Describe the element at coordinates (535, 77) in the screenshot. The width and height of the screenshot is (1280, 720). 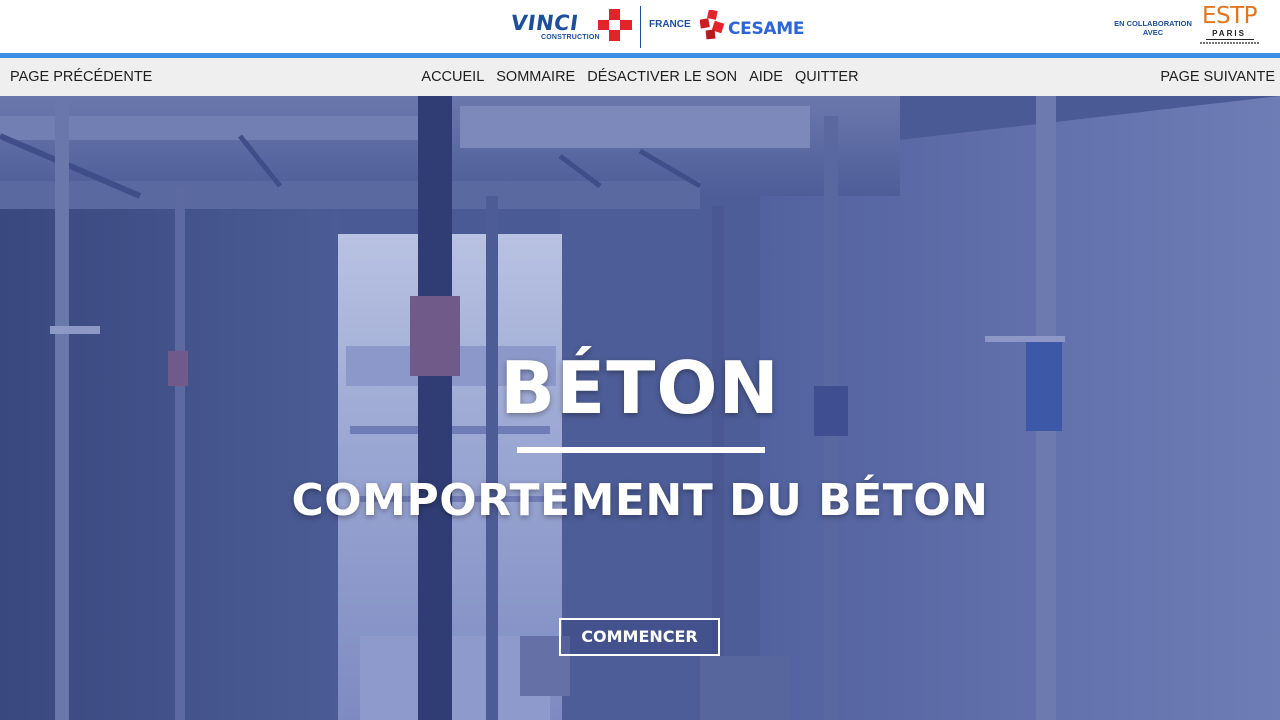
I see `nav-summary-link: SOMMAIRE` at that location.